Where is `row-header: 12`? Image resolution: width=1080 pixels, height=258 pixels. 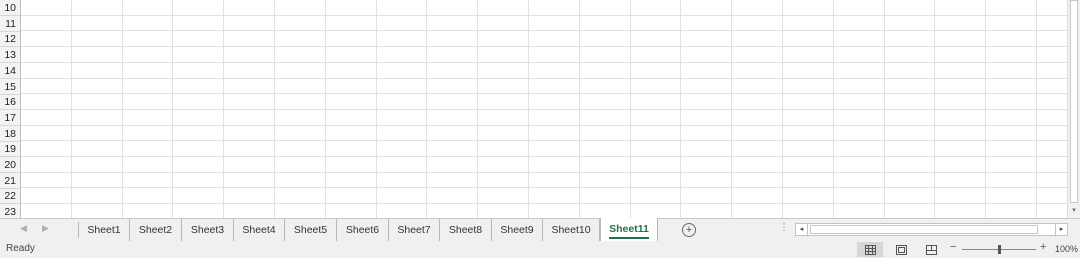 row-header: 12 is located at coordinates (10, 39).